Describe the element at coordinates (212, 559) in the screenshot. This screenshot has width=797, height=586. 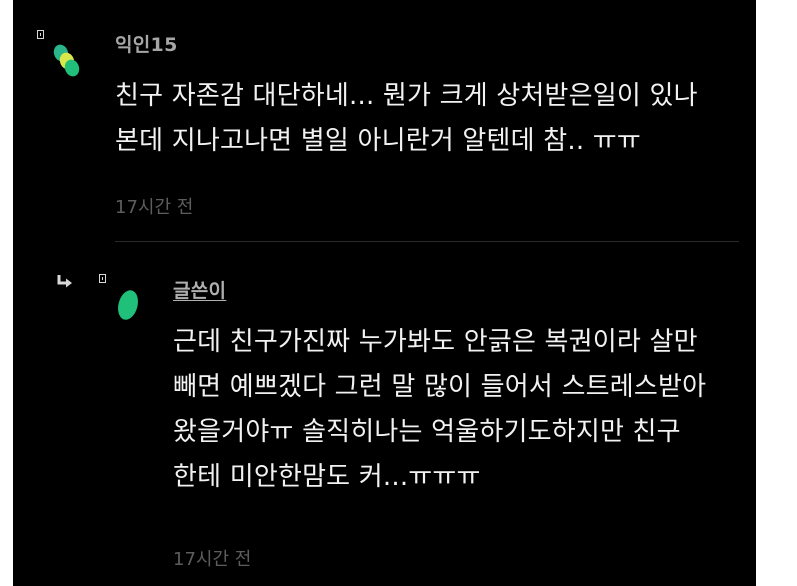
I see `reply-time: 17시간 전` at that location.